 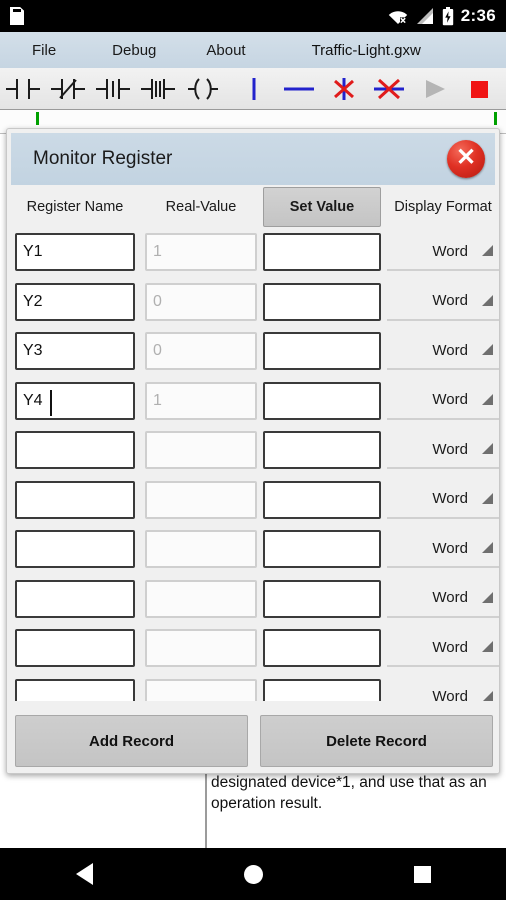 I want to click on add-record-button: Add Record, so click(x=131, y=741).